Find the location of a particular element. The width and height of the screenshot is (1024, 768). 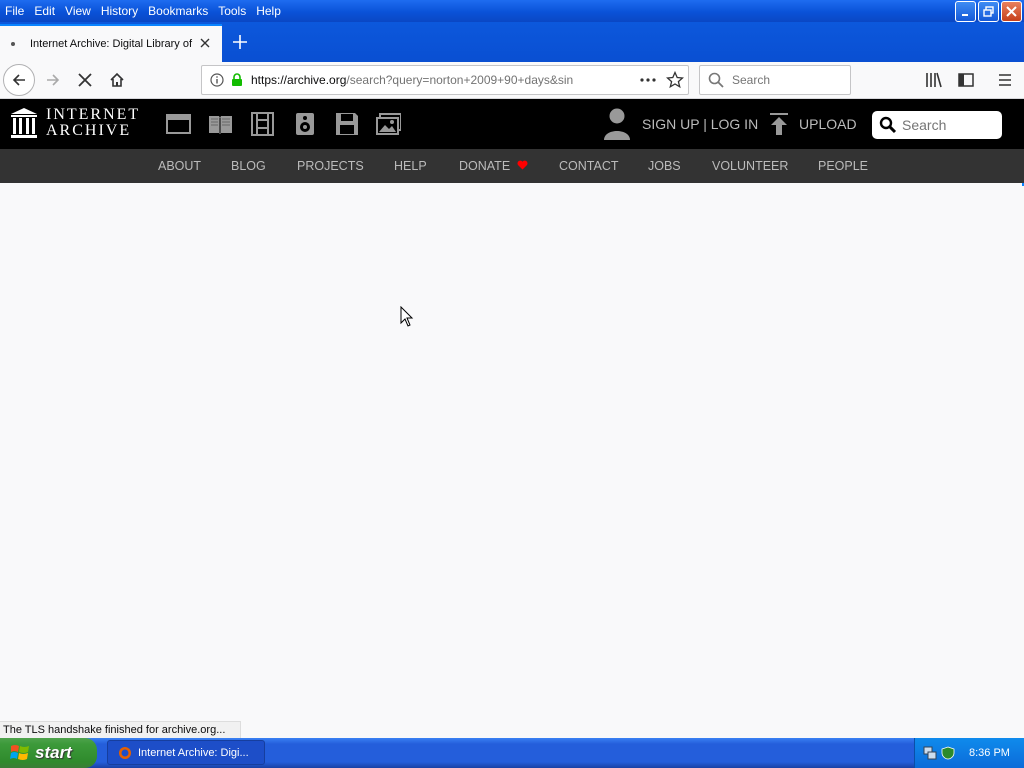

forward-button is located at coordinates (53, 80).